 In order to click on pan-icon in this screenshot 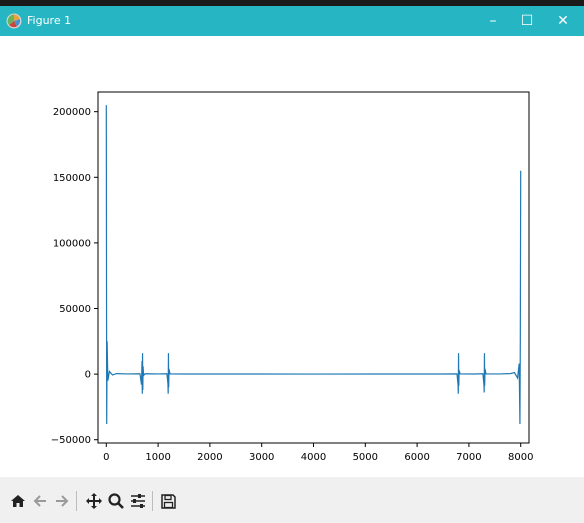, I will do `click(94, 501)`.